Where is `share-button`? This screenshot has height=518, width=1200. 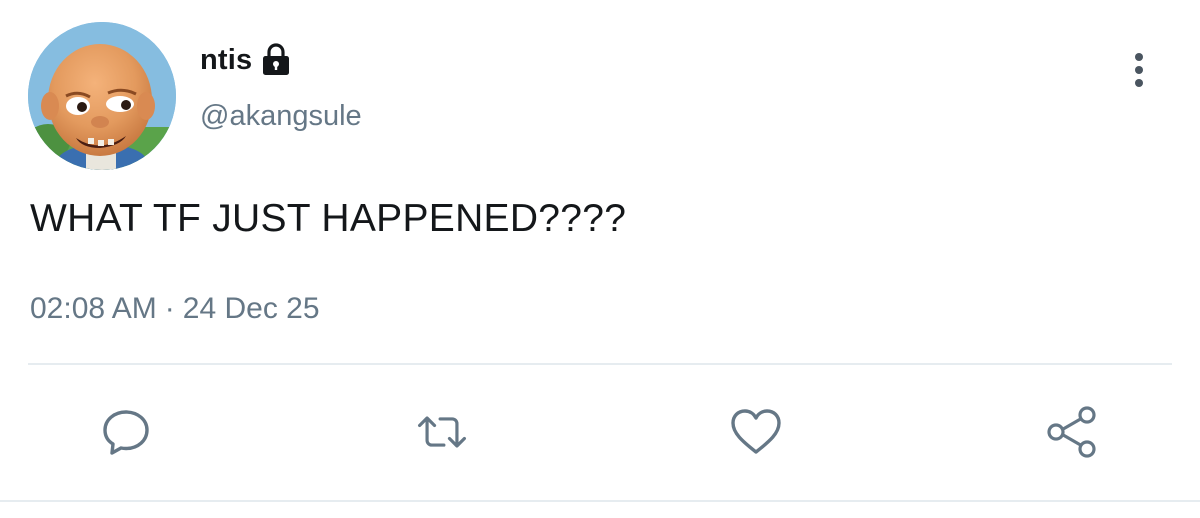 share-button is located at coordinates (1072, 432).